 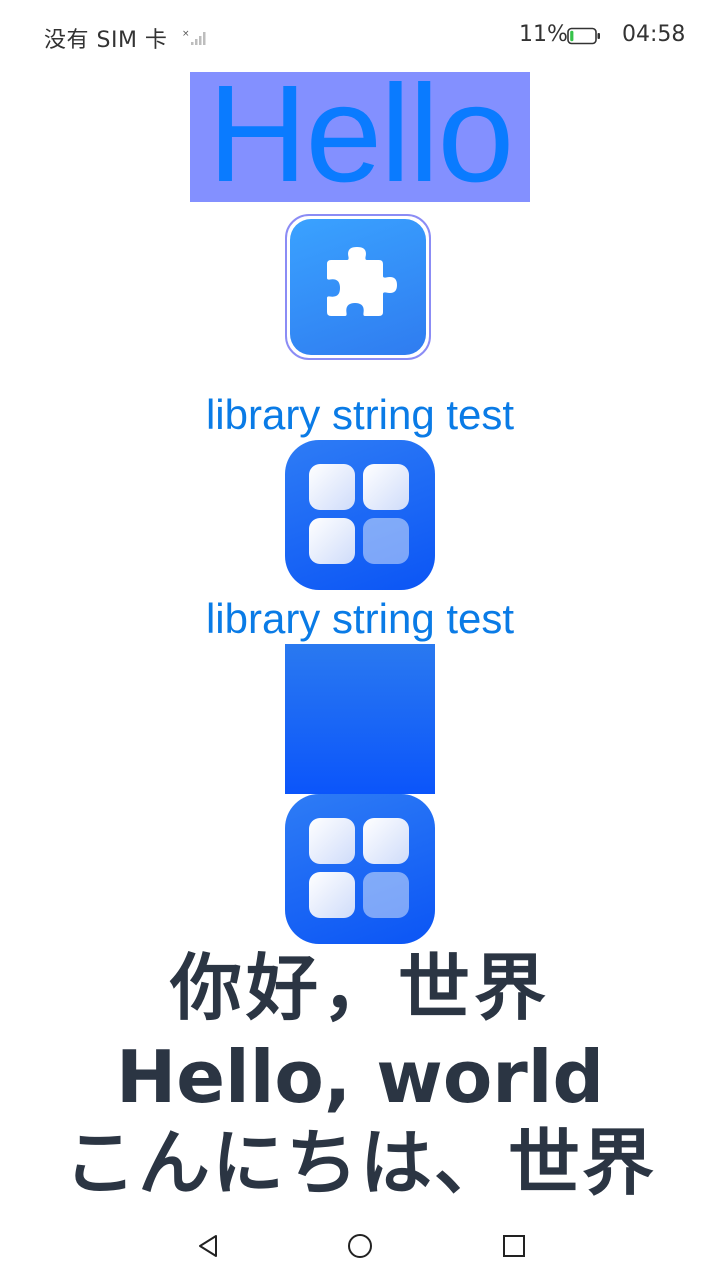 I want to click on gradient-square-image, so click(x=360, y=719).